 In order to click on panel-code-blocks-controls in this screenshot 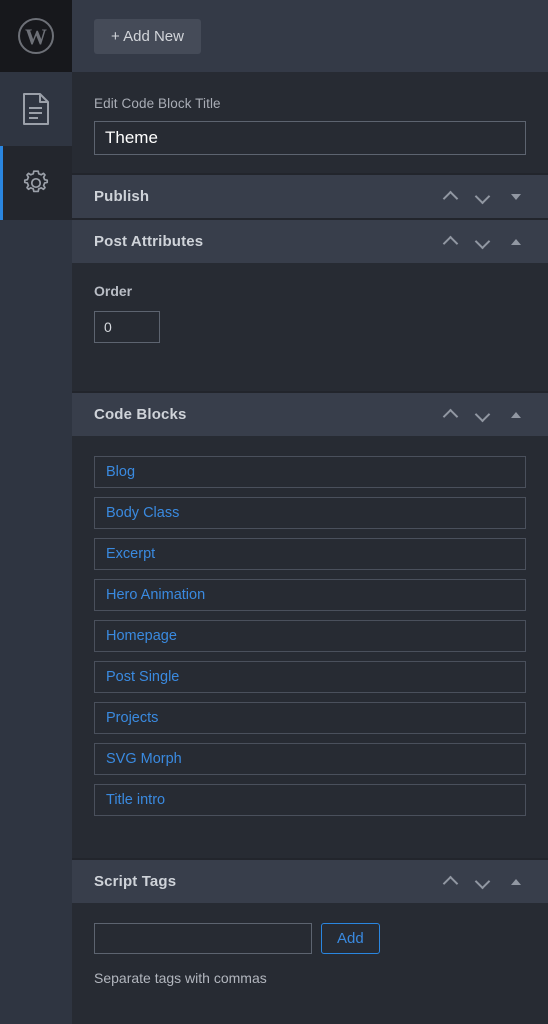, I will do `click(491, 414)`.